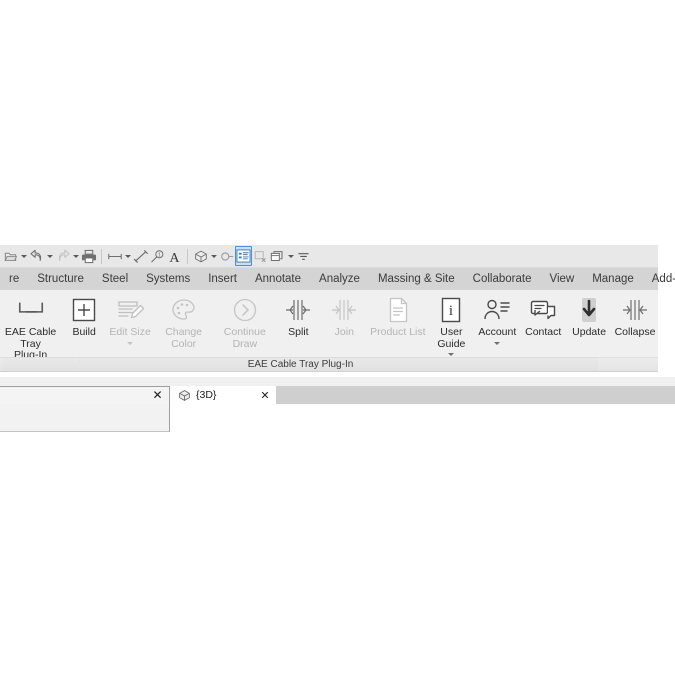 The width and height of the screenshot is (675, 675). I want to click on switch-windows-icon, so click(277, 256).